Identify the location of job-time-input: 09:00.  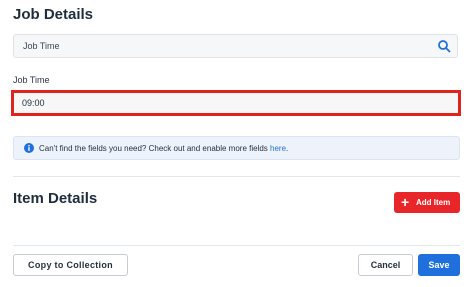
(236, 103).